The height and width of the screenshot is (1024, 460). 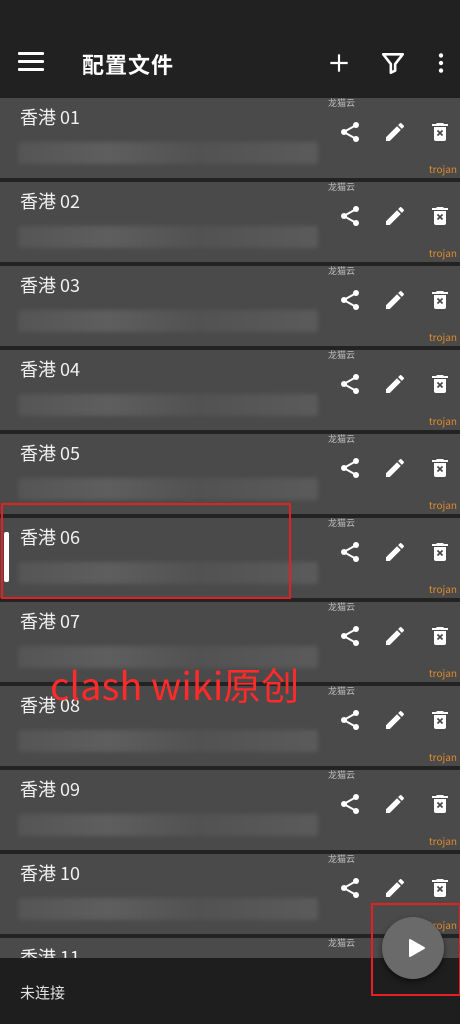 What do you see at coordinates (441, 63) in the screenshot?
I see `more-vert-icon` at bounding box center [441, 63].